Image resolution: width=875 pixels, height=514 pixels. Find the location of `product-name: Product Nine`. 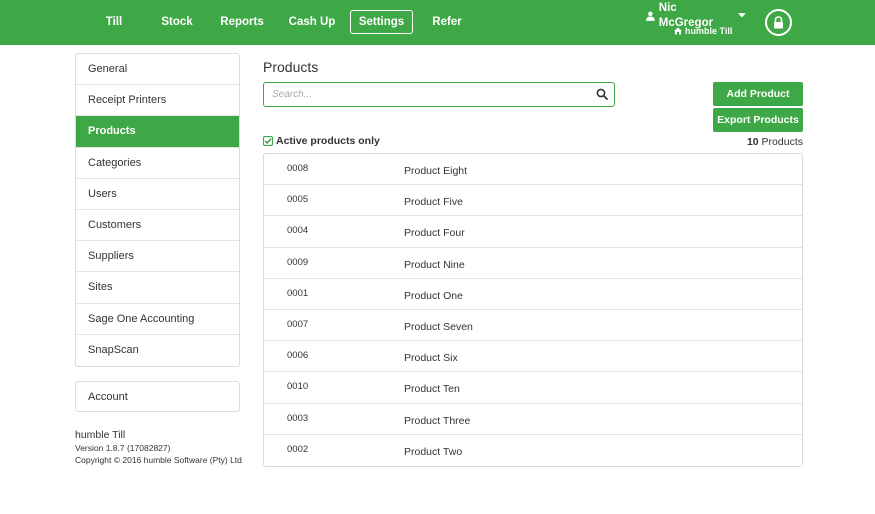

product-name: Product Nine is located at coordinates (434, 264).